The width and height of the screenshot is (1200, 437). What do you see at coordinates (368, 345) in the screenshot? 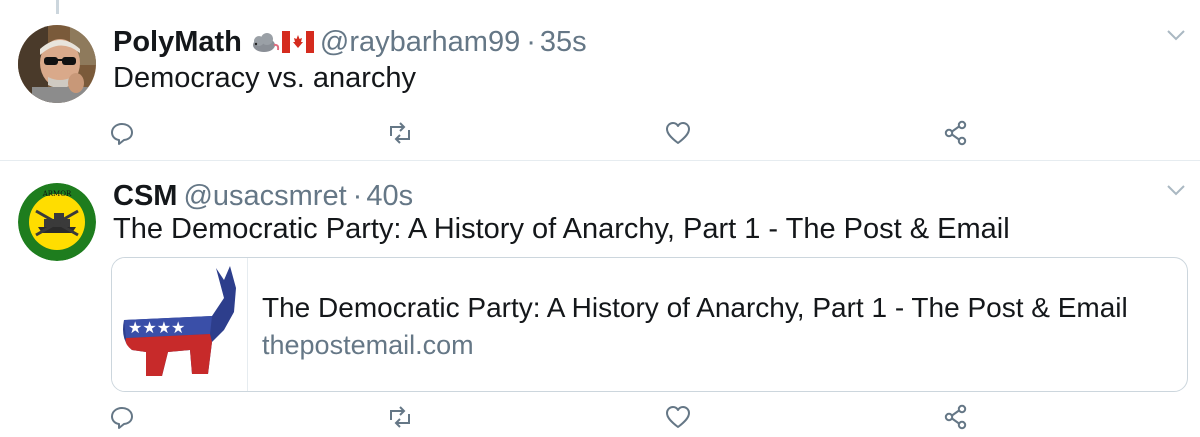
I see `card-domain: thepostemail.com` at bounding box center [368, 345].